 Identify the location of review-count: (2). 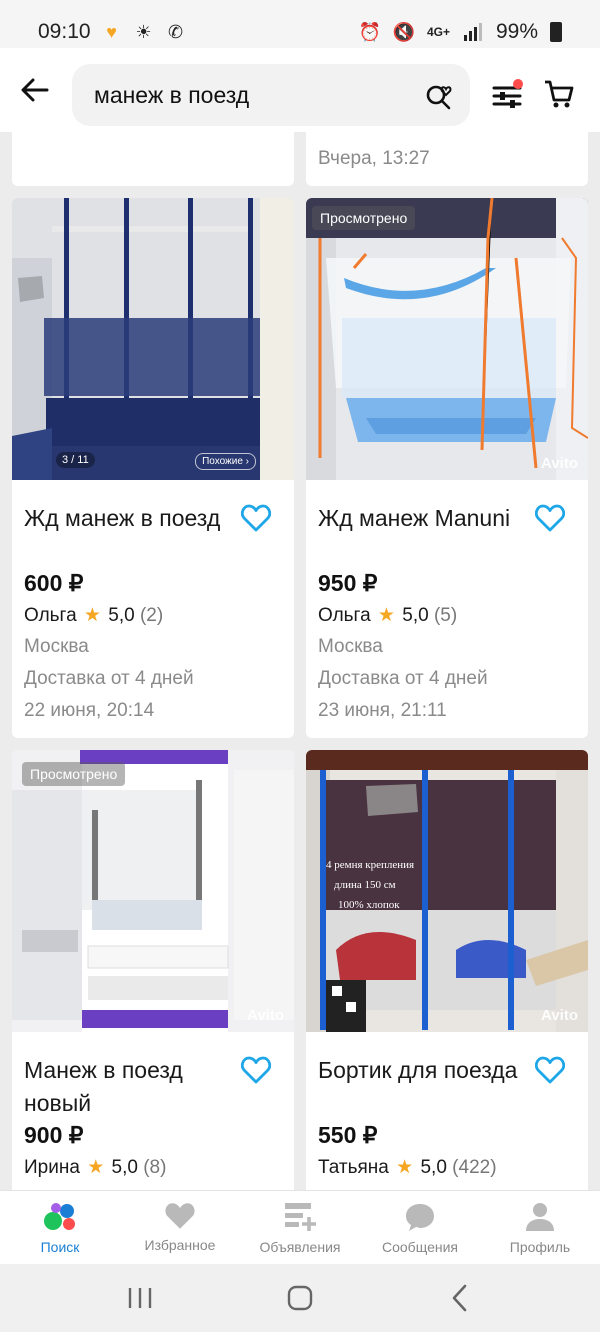
(151, 615).